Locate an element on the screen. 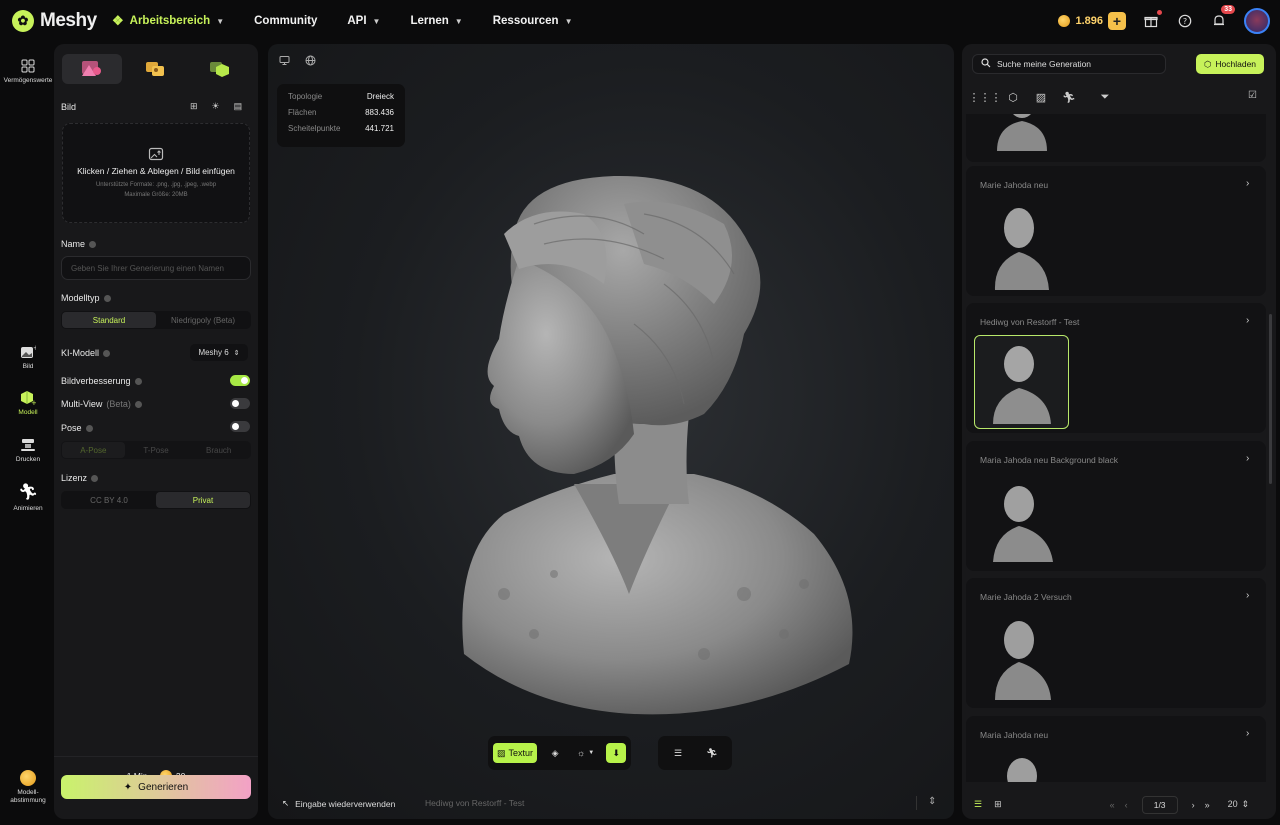 The height and width of the screenshot is (825, 1280). last-page-icon: » is located at coordinates (1207, 805).